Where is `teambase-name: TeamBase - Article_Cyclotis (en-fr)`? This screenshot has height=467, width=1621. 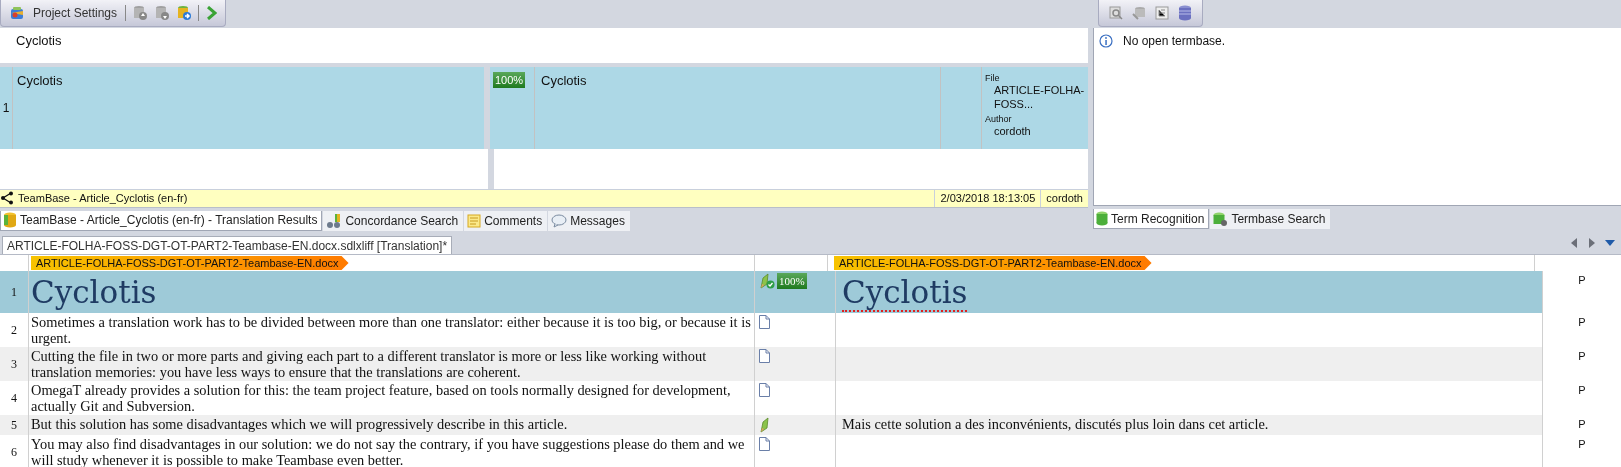 teambase-name: TeamBase - Article_Cyclotis (en-fr) is located at coordinates (103, 198).